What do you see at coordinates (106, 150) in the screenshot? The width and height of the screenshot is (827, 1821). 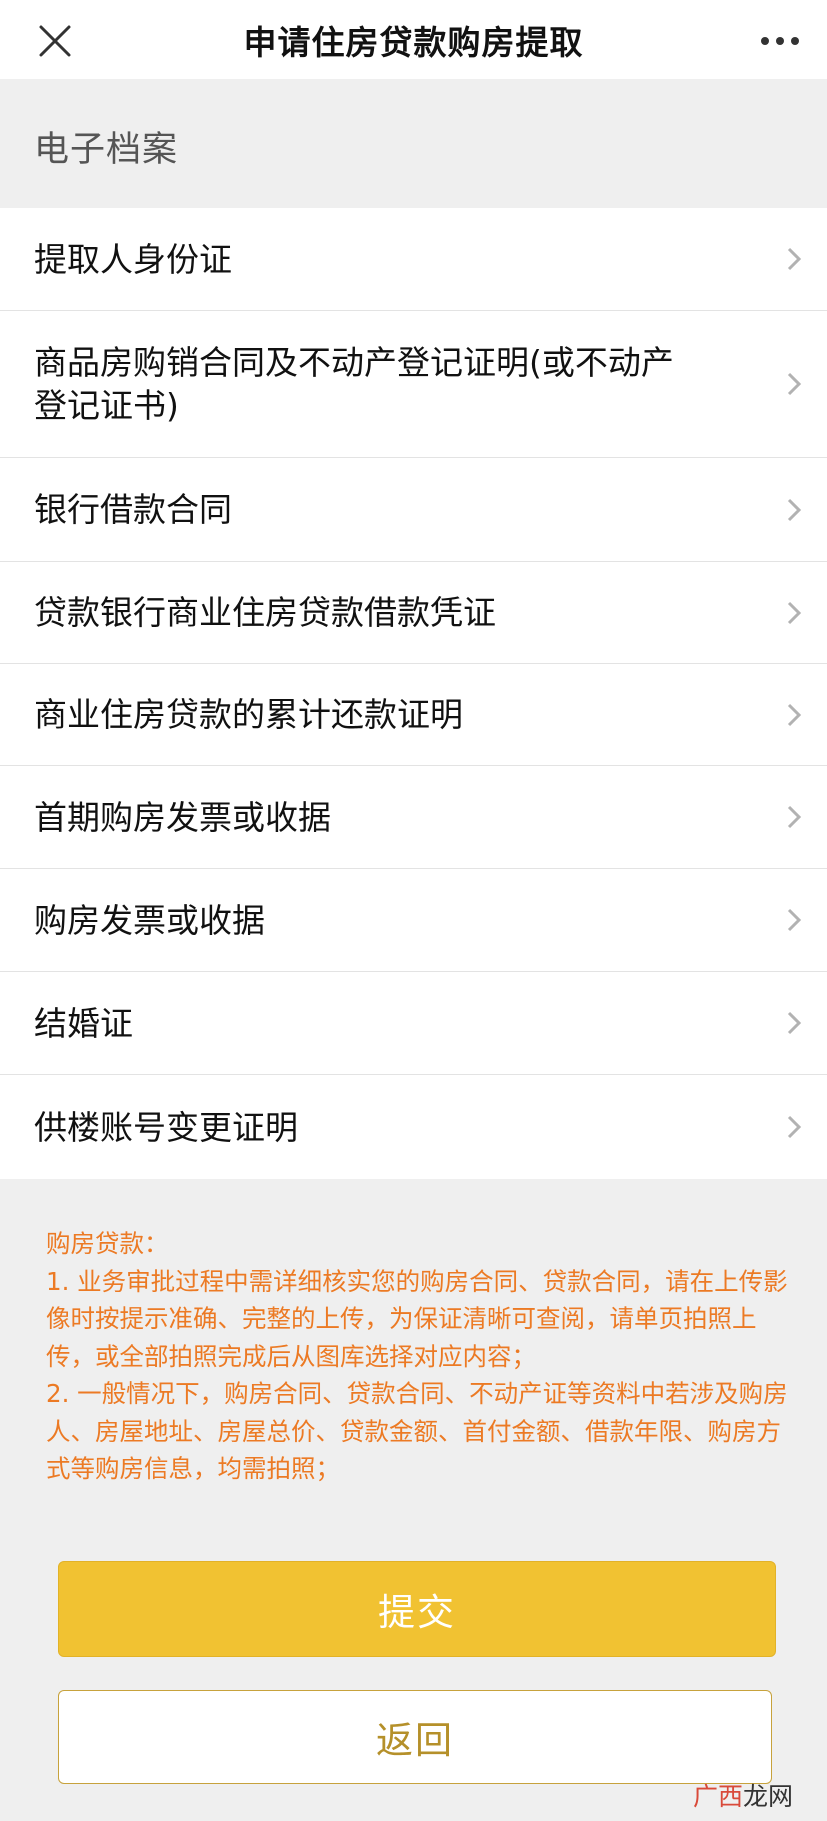 I see `section-title: 电子档案` at bounding box center [106, 150].